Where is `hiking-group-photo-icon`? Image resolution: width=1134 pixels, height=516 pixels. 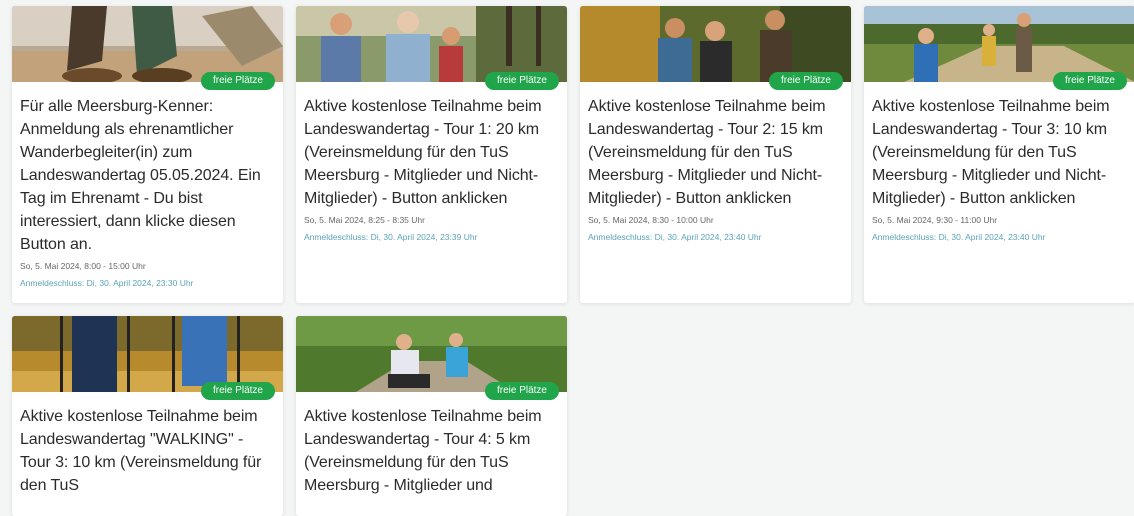 hiking-group-photo-icon is located at coordinates (431, 44).